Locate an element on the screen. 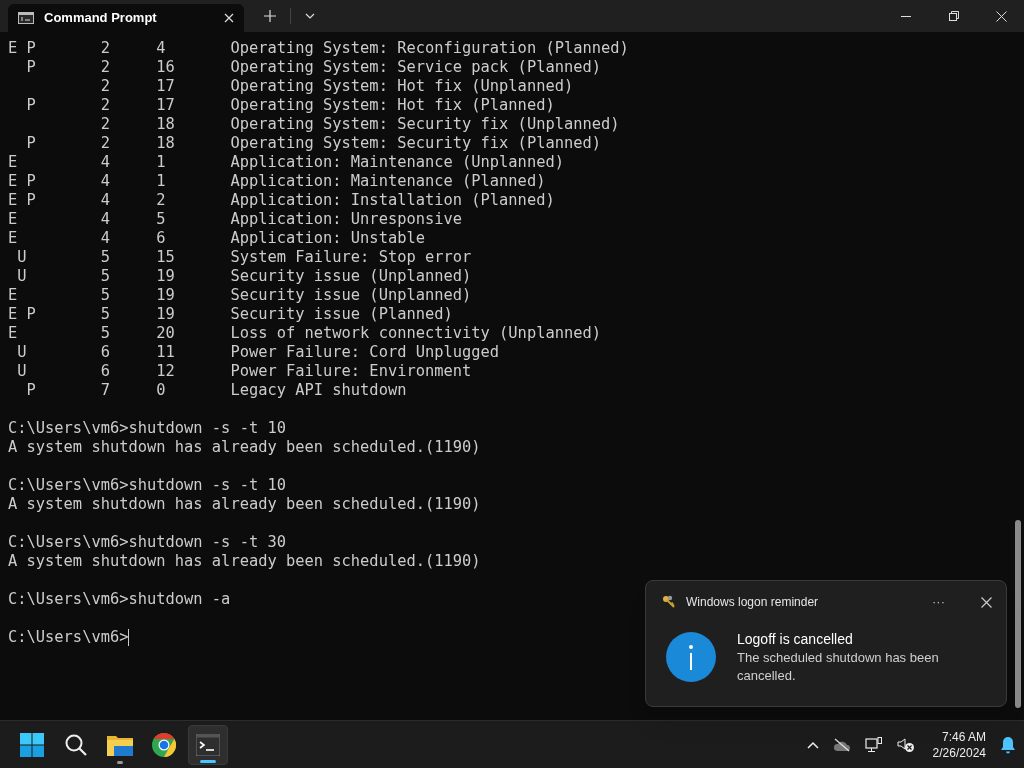 Image resolution: width=1024 pixels, height=768 pixels. command-line: C:\Users\vm6> is located at coordinates (68, 637).